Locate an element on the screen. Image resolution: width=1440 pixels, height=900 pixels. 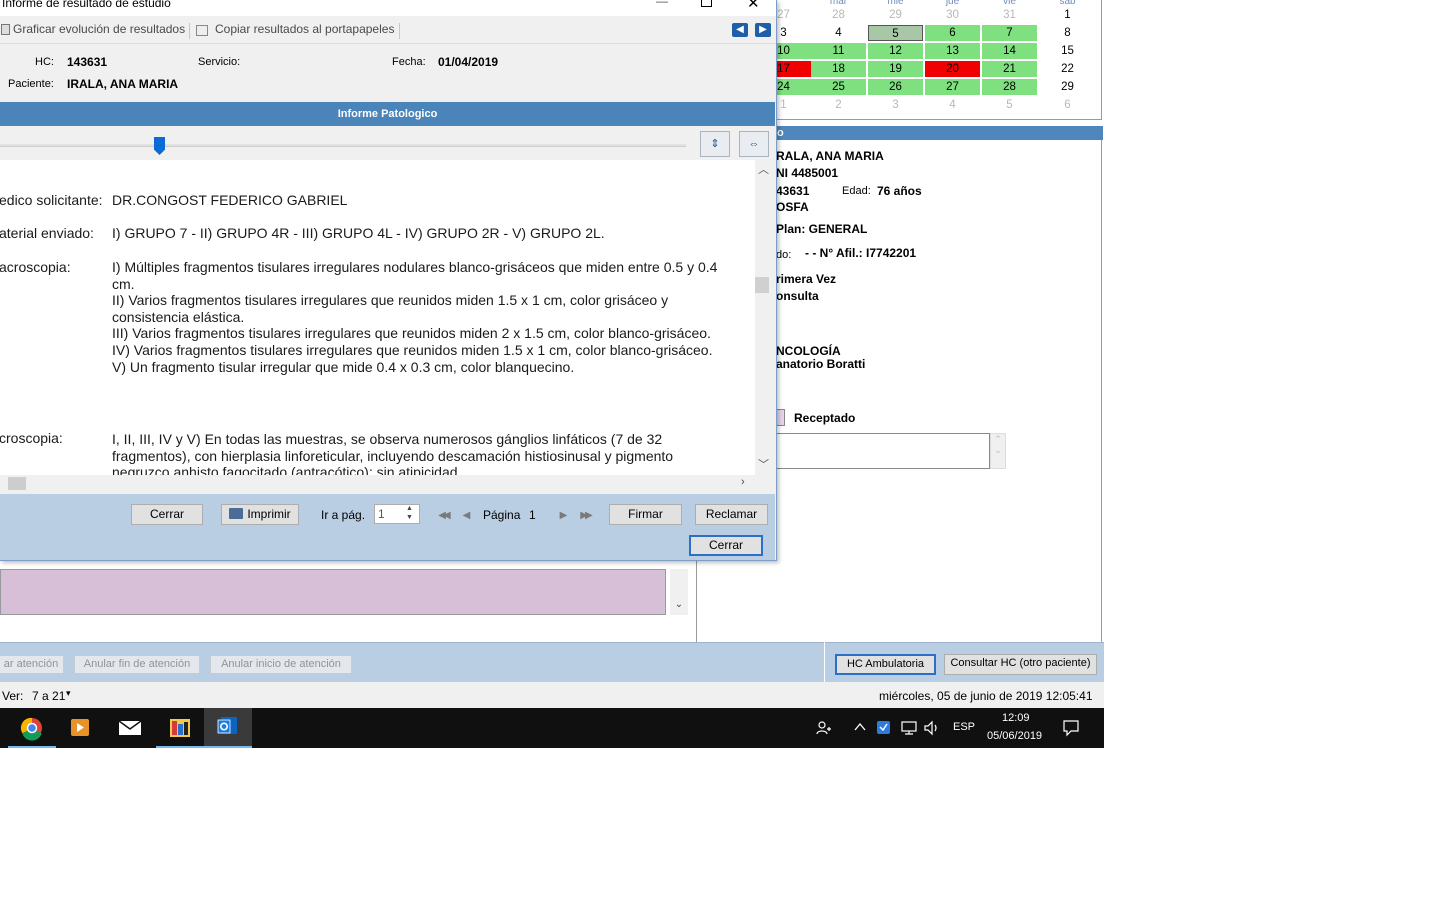
calendar-day: 31 is located at coordinates (1009, 15).